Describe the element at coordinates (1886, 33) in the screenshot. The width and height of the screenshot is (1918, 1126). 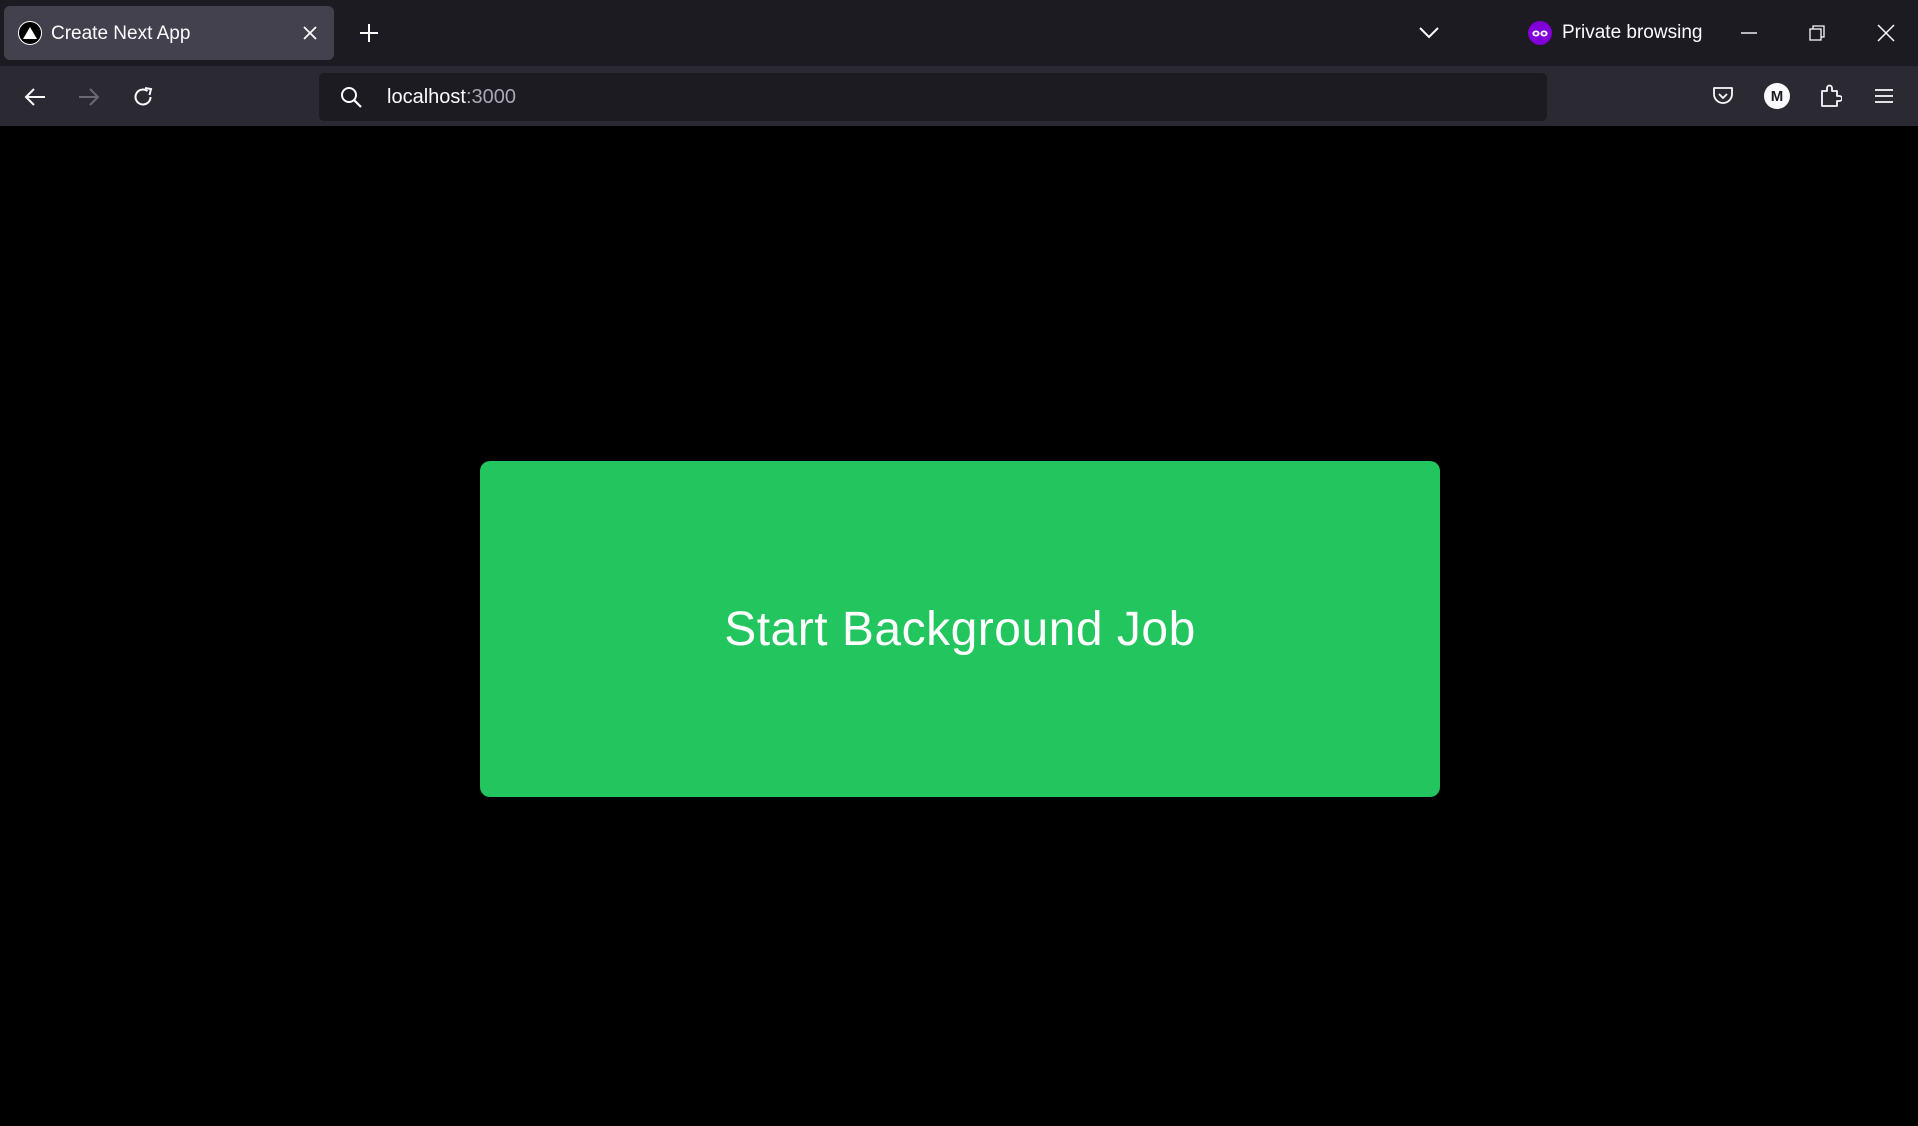
I see `close-window-icon` at that location.